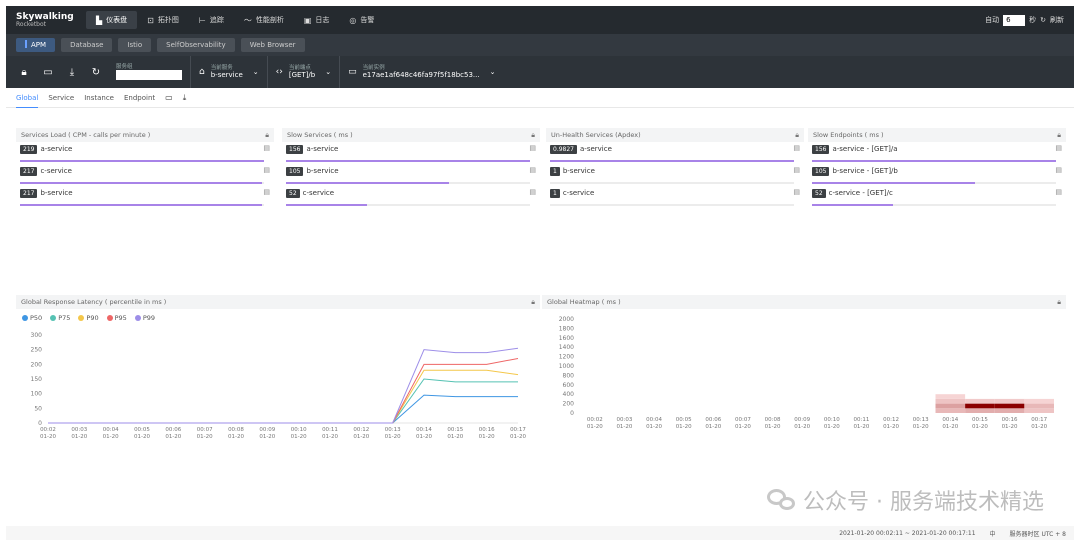 Image resolution: width=1080 pixels, height=546 pixels. I want to click on service-group-input, so click(149, 75).